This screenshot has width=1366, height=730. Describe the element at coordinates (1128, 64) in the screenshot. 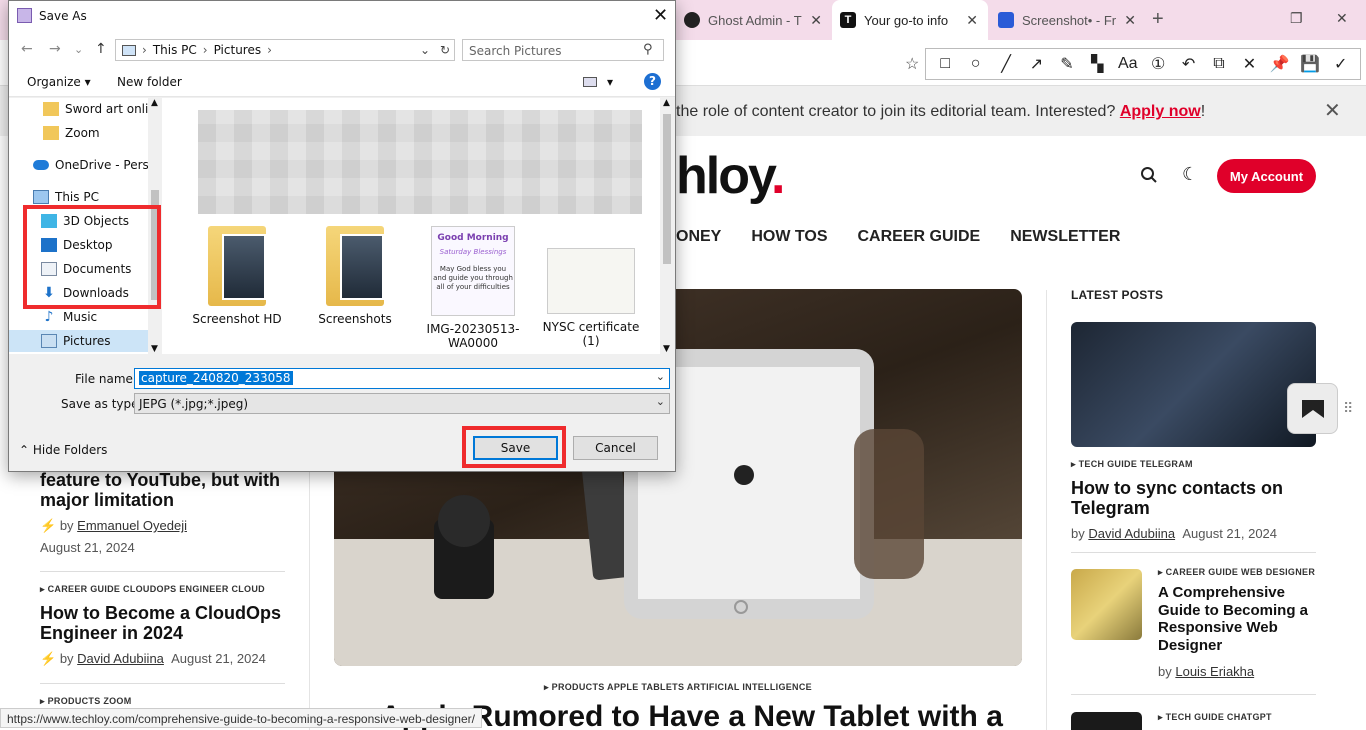

I see `text-tool-icon: Aa` at that location.